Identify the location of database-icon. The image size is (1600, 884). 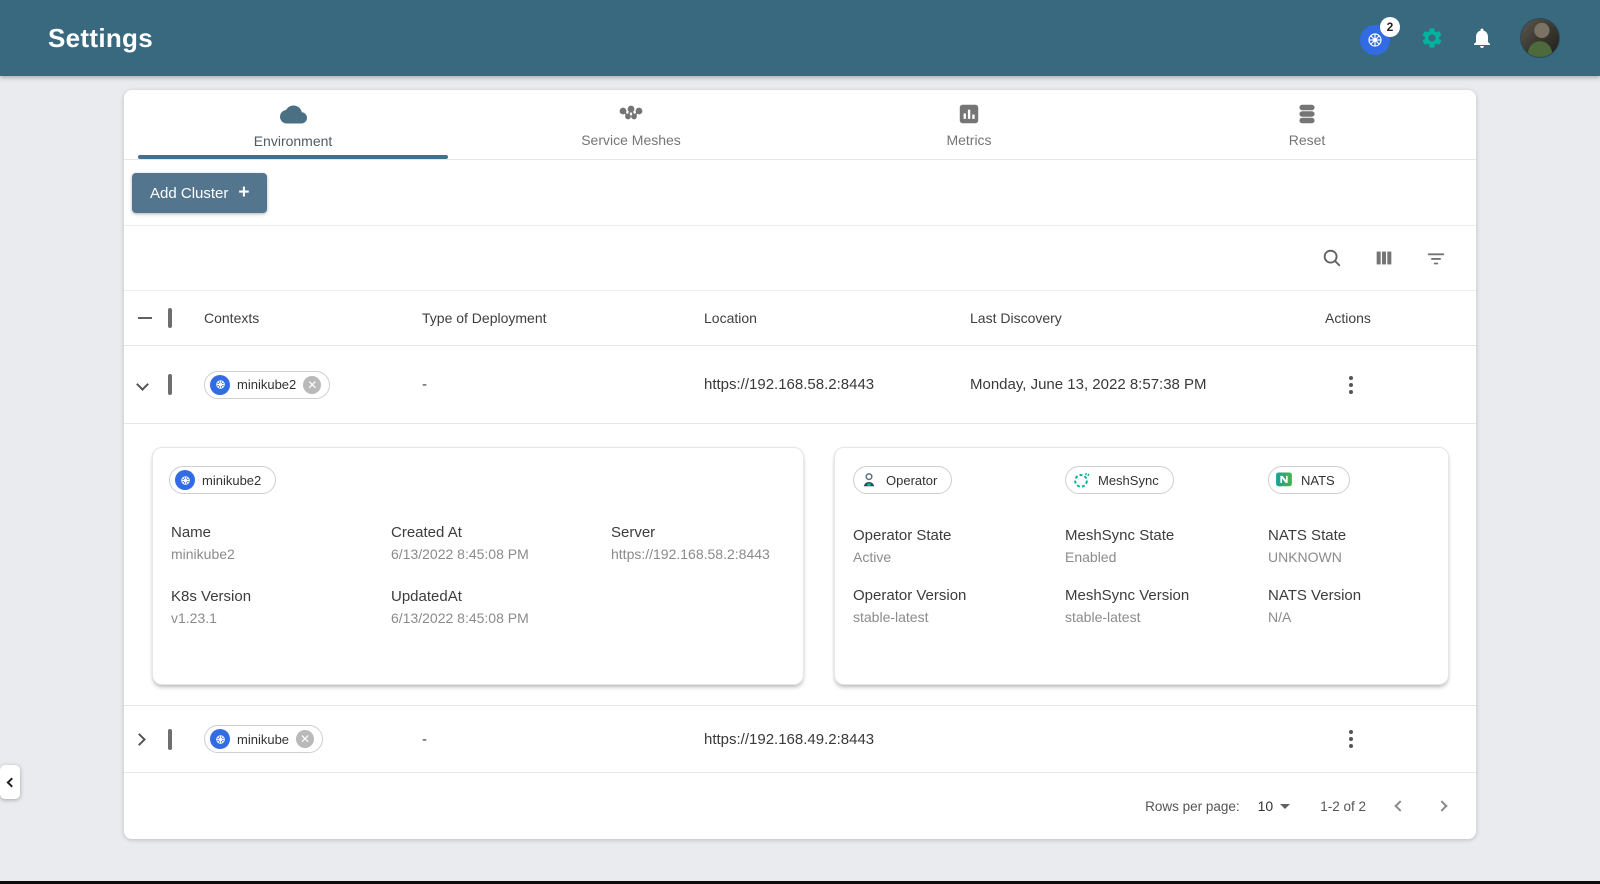
(1307, 114).